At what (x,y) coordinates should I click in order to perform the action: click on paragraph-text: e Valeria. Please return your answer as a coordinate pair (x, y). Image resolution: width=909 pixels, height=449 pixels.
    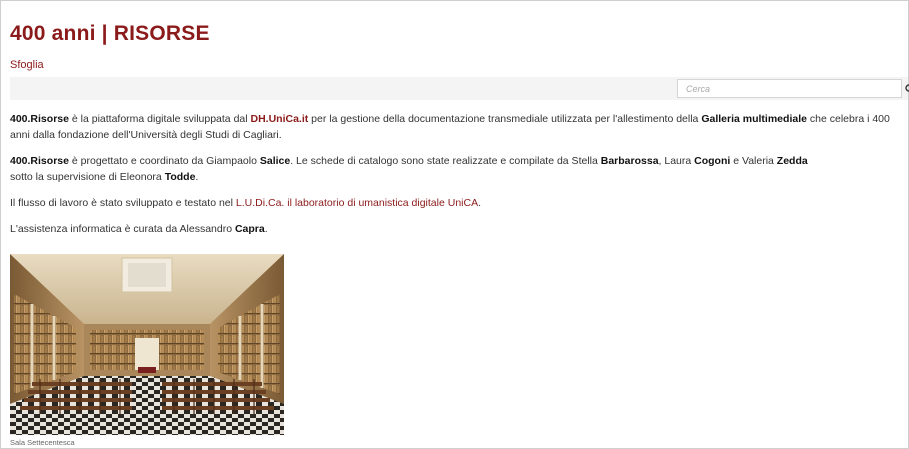
    Looking at the image, I should click on (753, 161).